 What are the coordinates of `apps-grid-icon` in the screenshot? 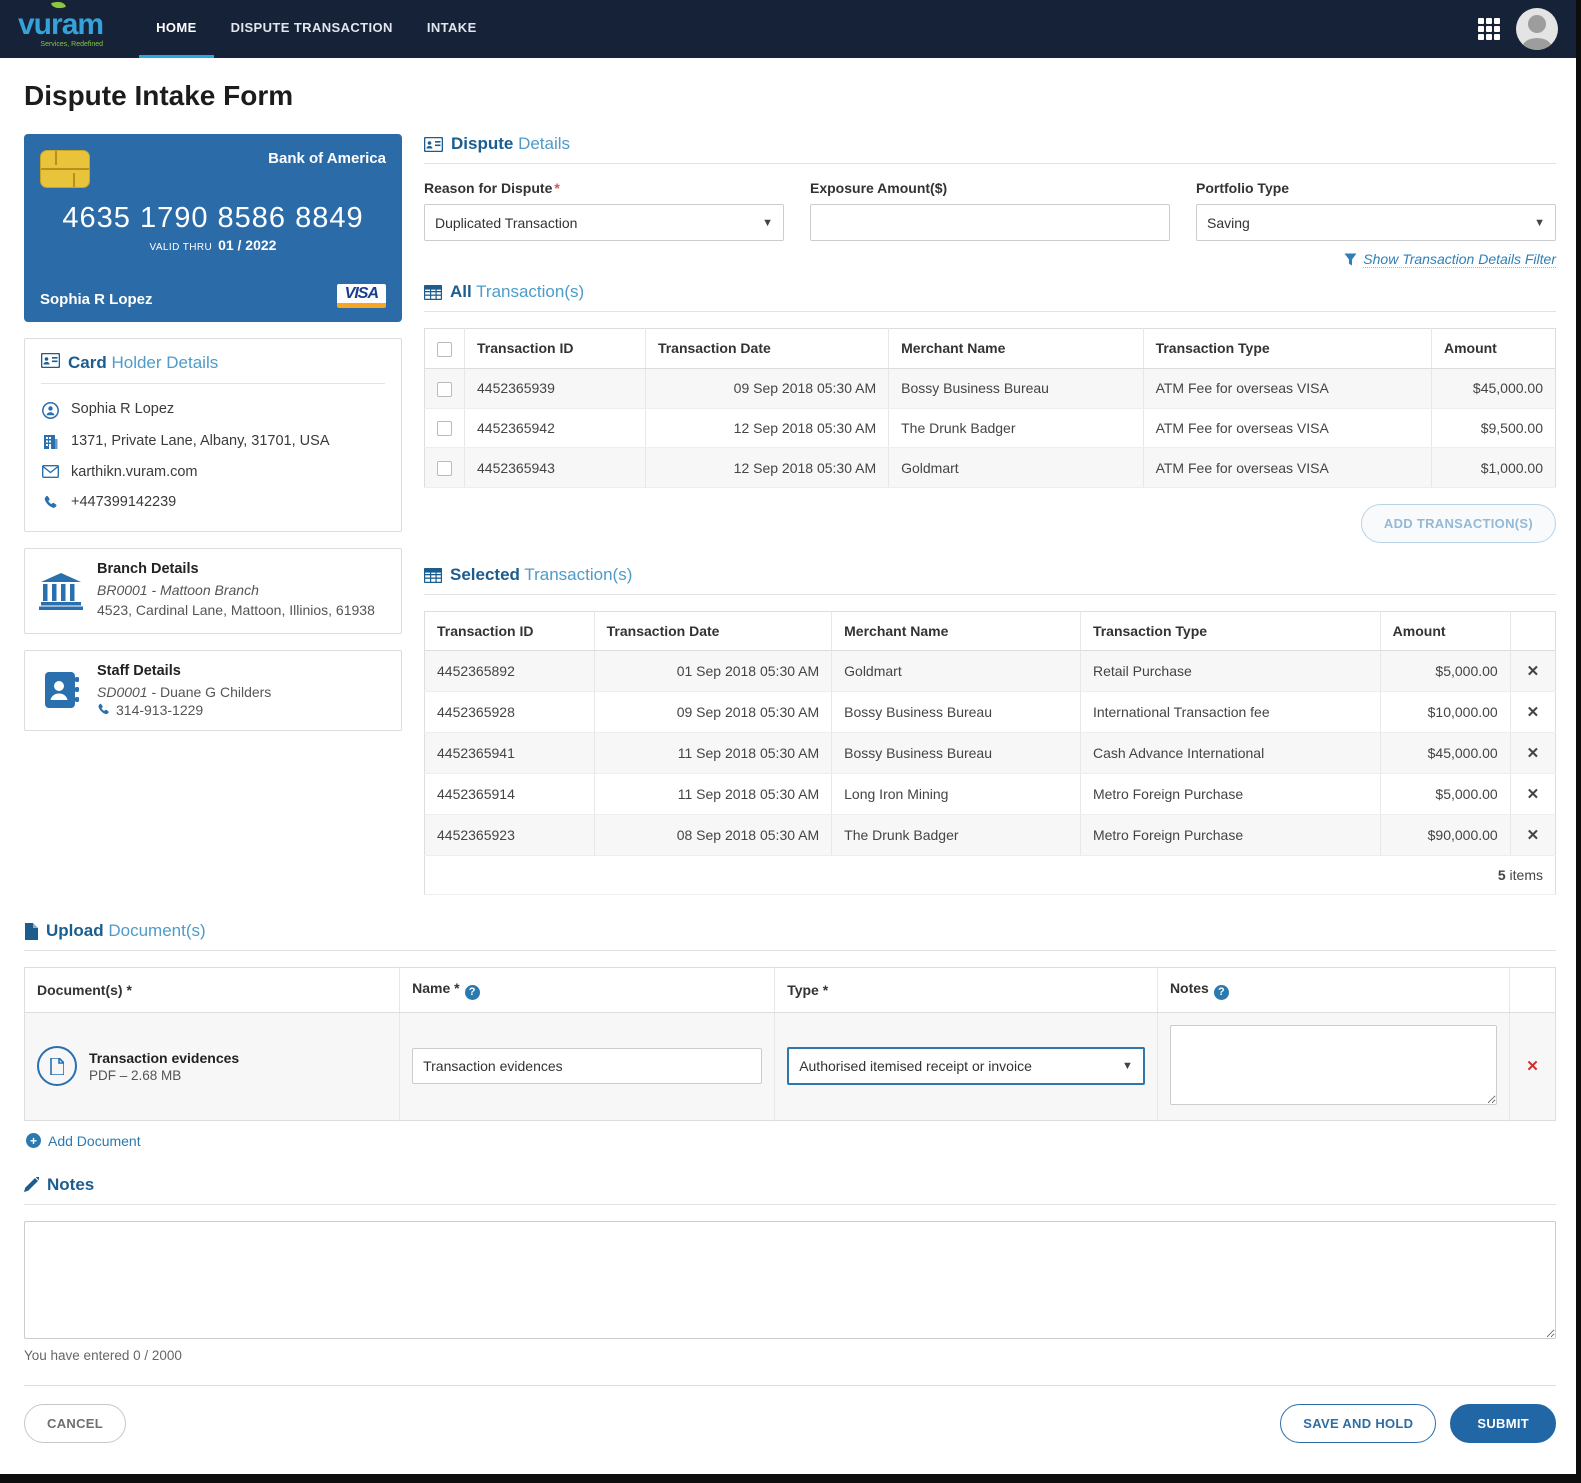 It's located at (1489, 29).